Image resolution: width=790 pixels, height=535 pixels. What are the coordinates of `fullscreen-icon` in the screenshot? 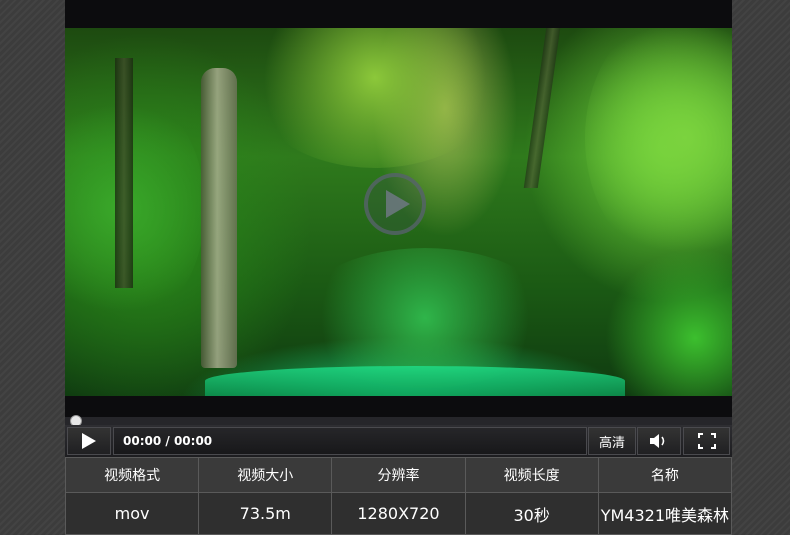 It's located at (706, 441).